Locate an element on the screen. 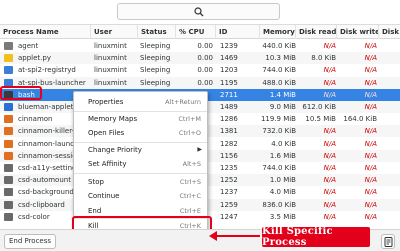 The image size is (400, 251). cell-dr: 8.0 KiB is located at coordinates (323, 58).